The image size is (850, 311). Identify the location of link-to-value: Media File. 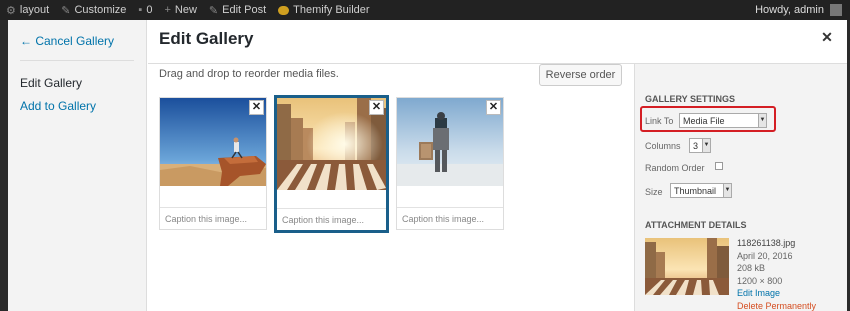
(704, 121).